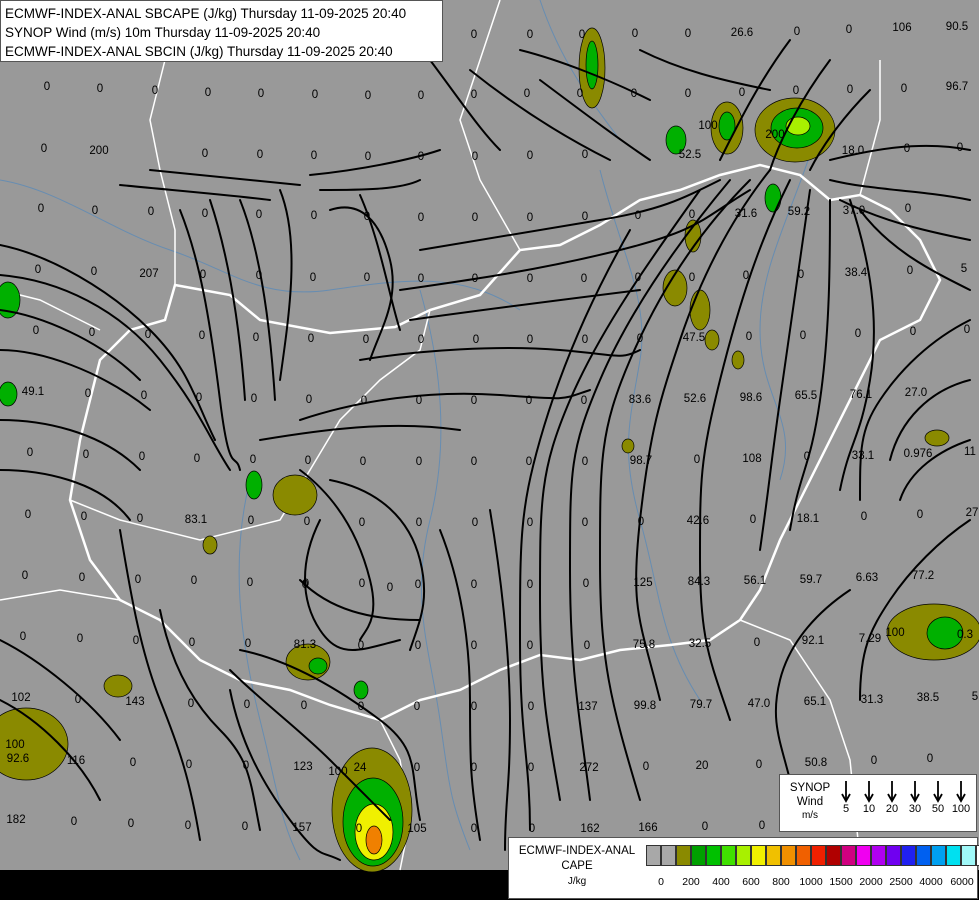  I want to click on map-value-label: 207, so click(148, 274).